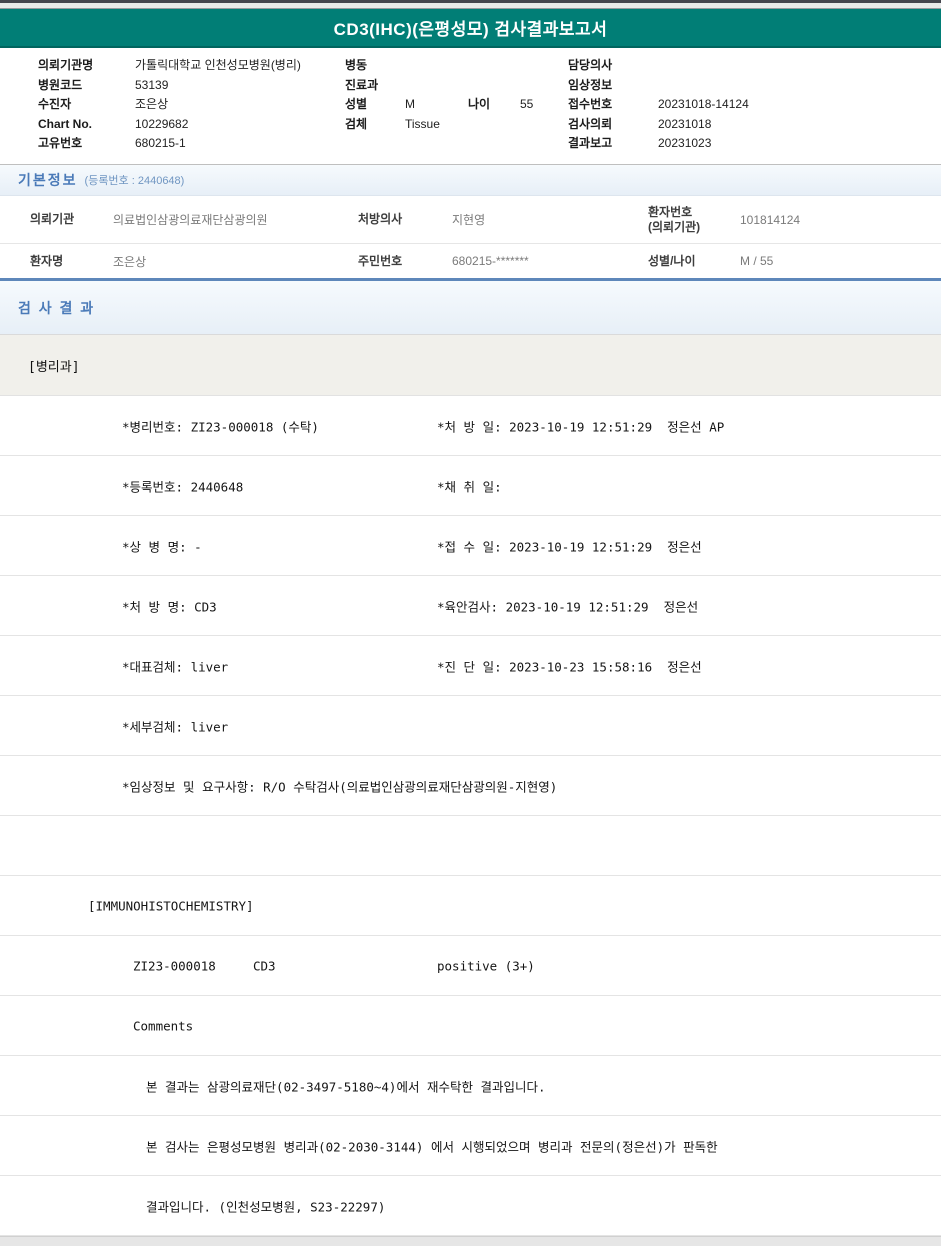  I want to click on patient-header-row: 고유번호 680215-1, so click(169, 144).